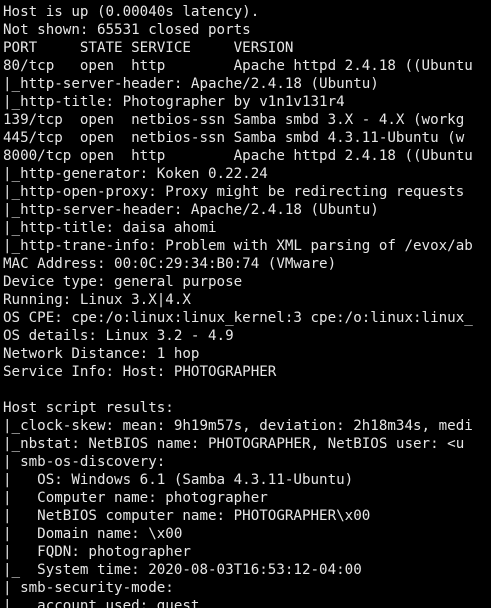 The width and height of the screenshot is (491, 608). I want to click on terminal-line: Host script results:, so click(88, 408).